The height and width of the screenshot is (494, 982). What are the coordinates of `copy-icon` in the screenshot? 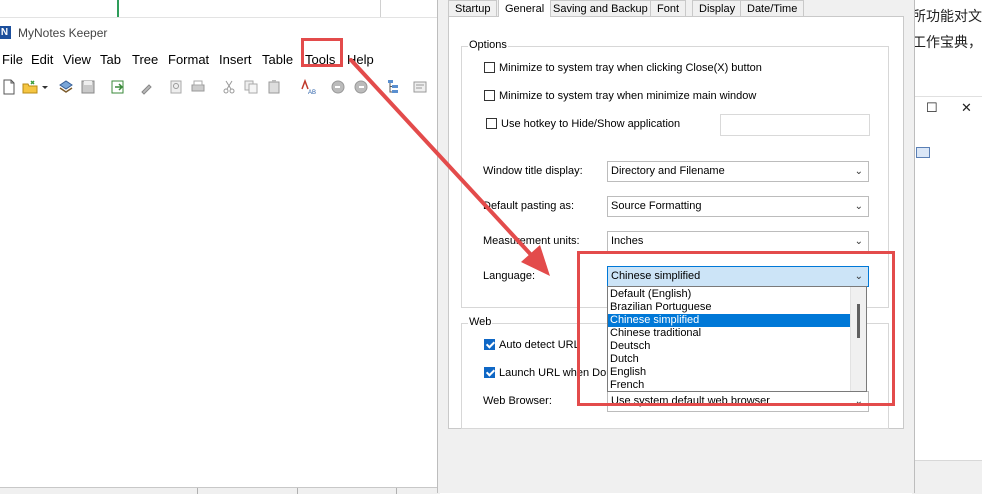 It's located at (251, 87).